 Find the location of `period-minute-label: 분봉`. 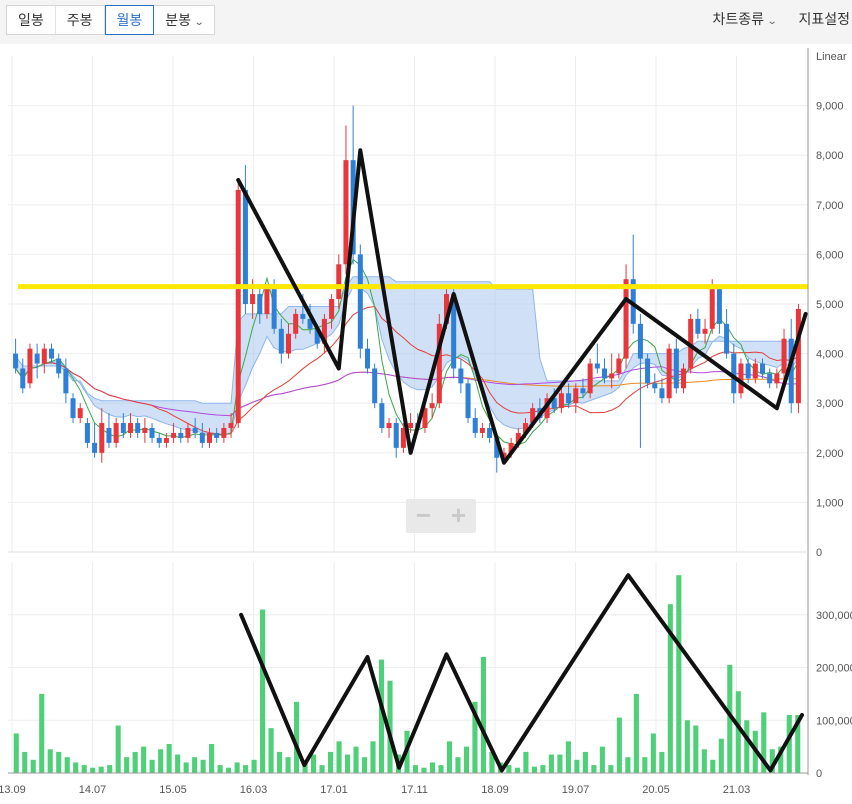

period-minute-label: 분봉 is located at coordinates (178, 20).